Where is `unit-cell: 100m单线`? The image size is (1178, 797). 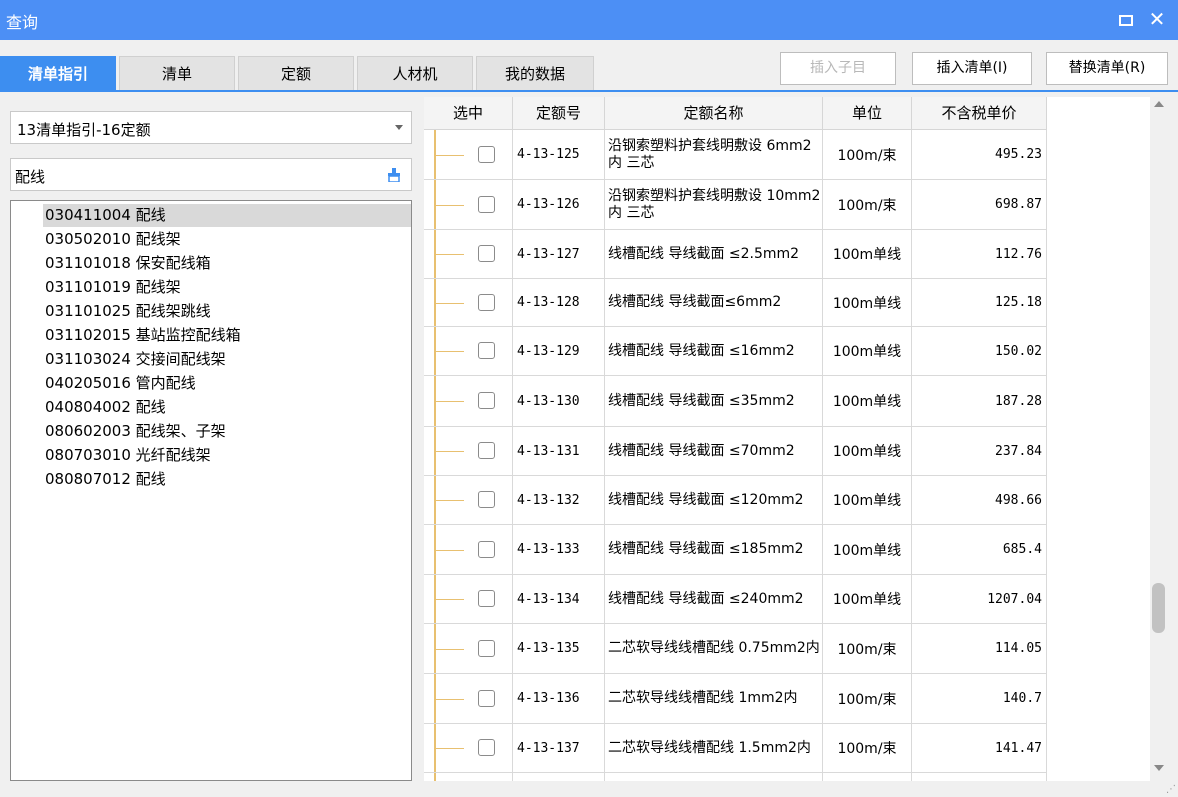 unit-cell: 100m单线 is located at coordinates (867, 599).